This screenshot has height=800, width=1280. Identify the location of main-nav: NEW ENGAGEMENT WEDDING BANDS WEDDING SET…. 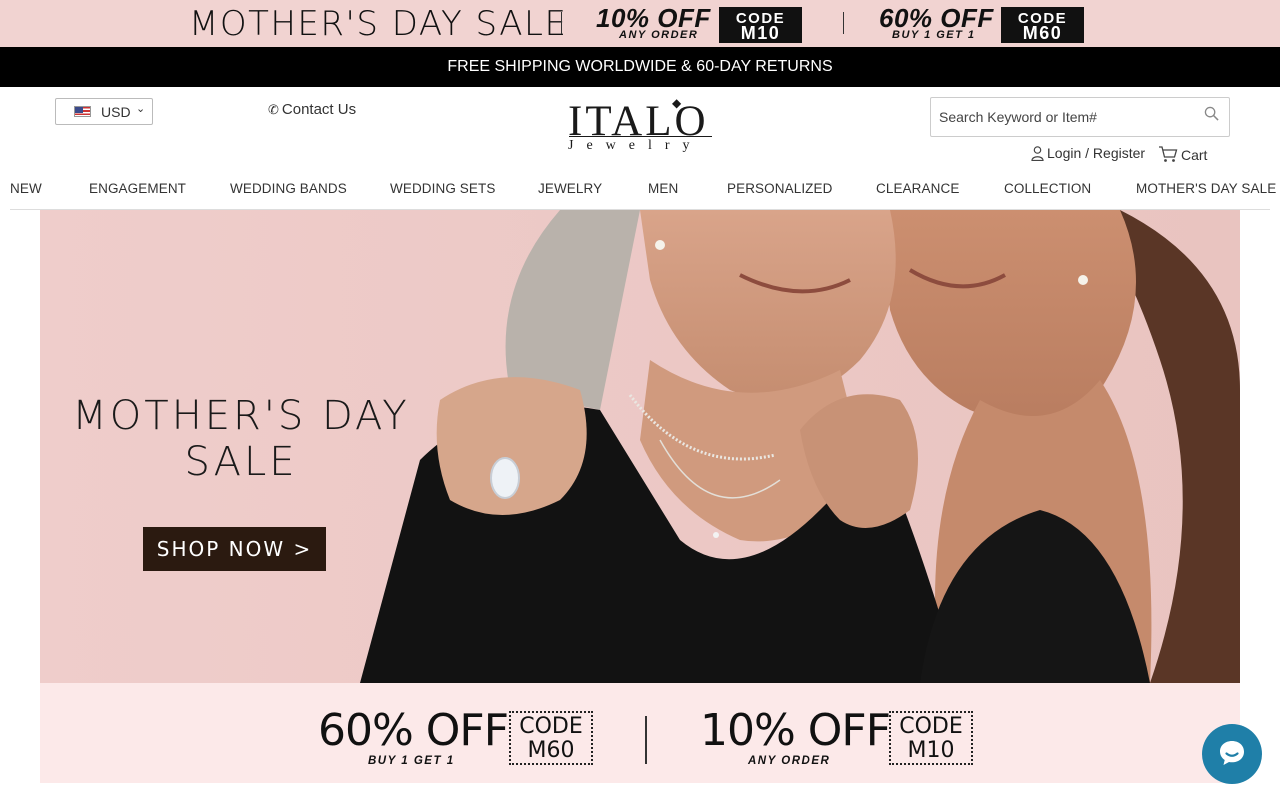
(643, 195).